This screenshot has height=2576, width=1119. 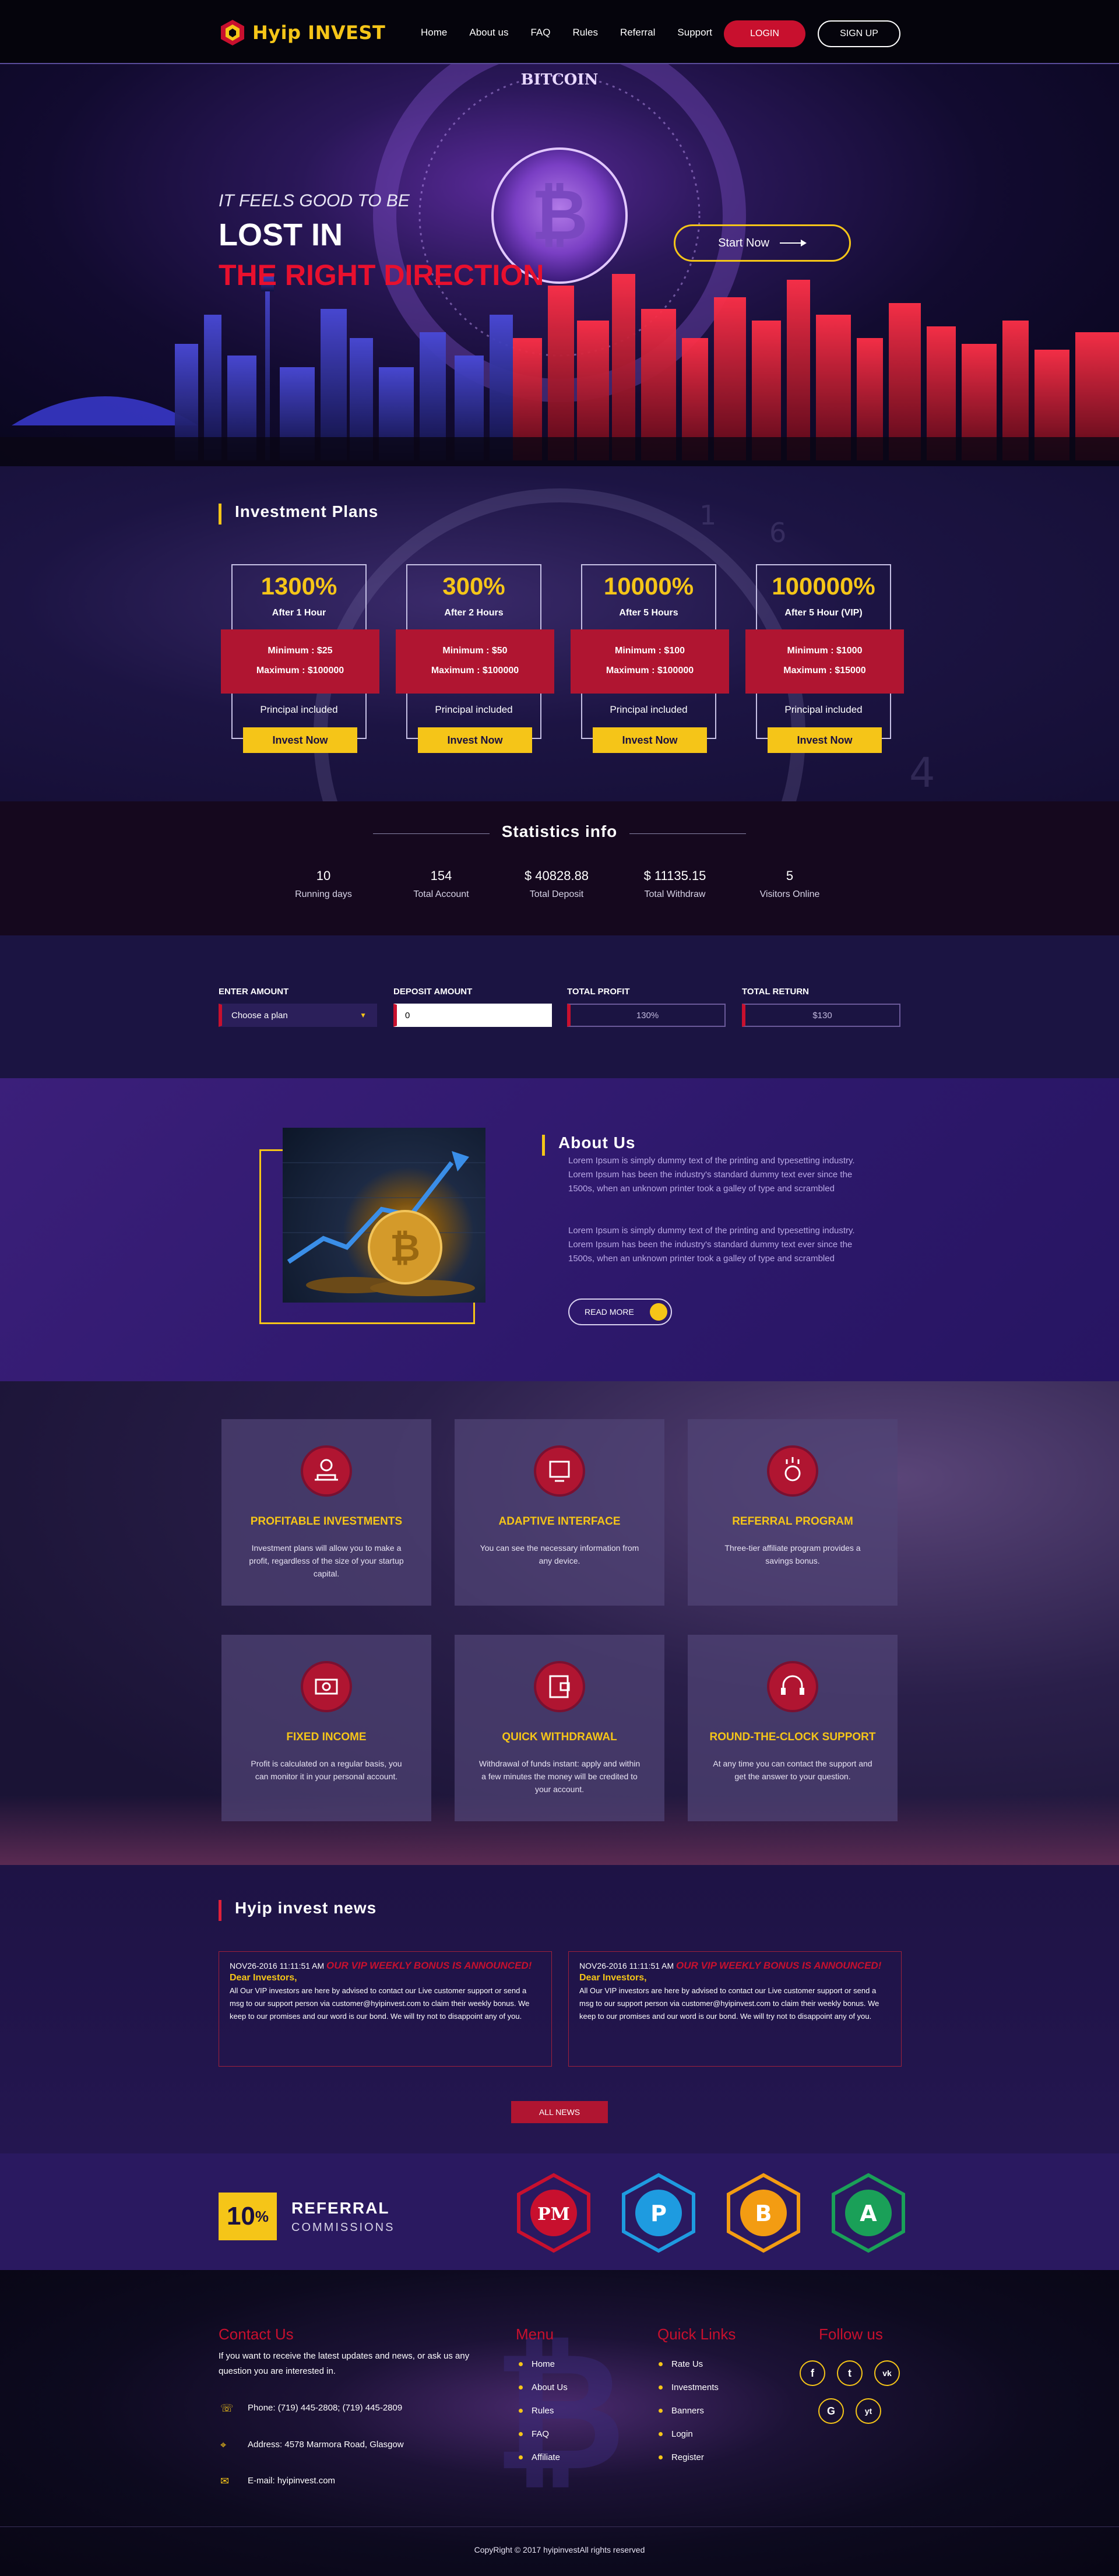 What do you see at coordinates (472, 1016) in the screenshot?
I see `deposit-amount-input: 0` at bounding box center [472, 1016].